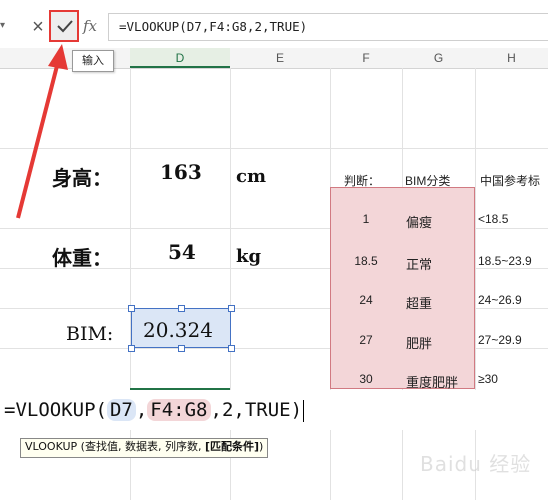 The width and height of the screenshot is (548, 500). I want to click on hint-close: ), so click(261, 446).